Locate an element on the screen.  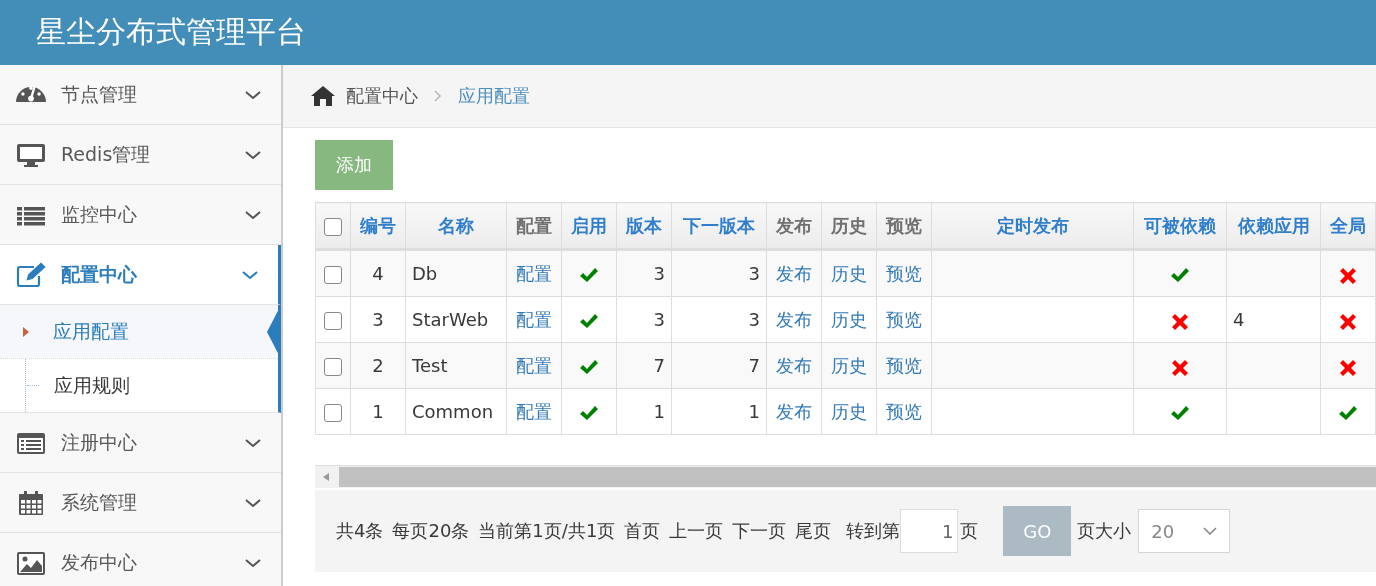
caret-icon is located at coordinates (26, 331).